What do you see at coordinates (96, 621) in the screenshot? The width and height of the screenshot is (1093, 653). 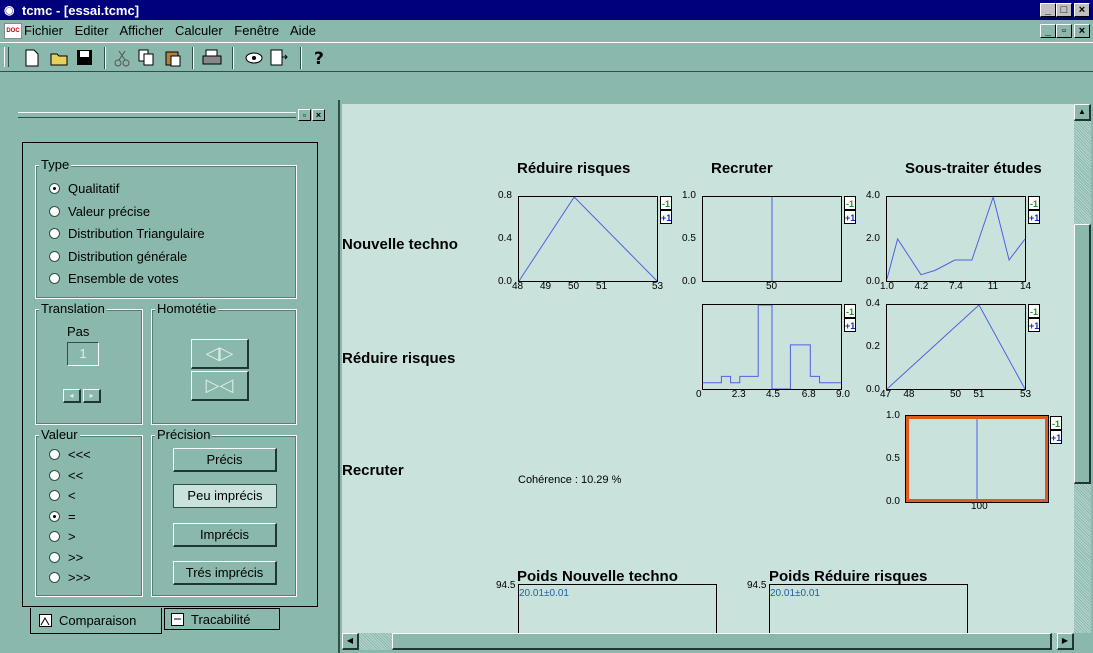 I see `tab-comparaison: Comparaison` at bounding box center [96, 621].